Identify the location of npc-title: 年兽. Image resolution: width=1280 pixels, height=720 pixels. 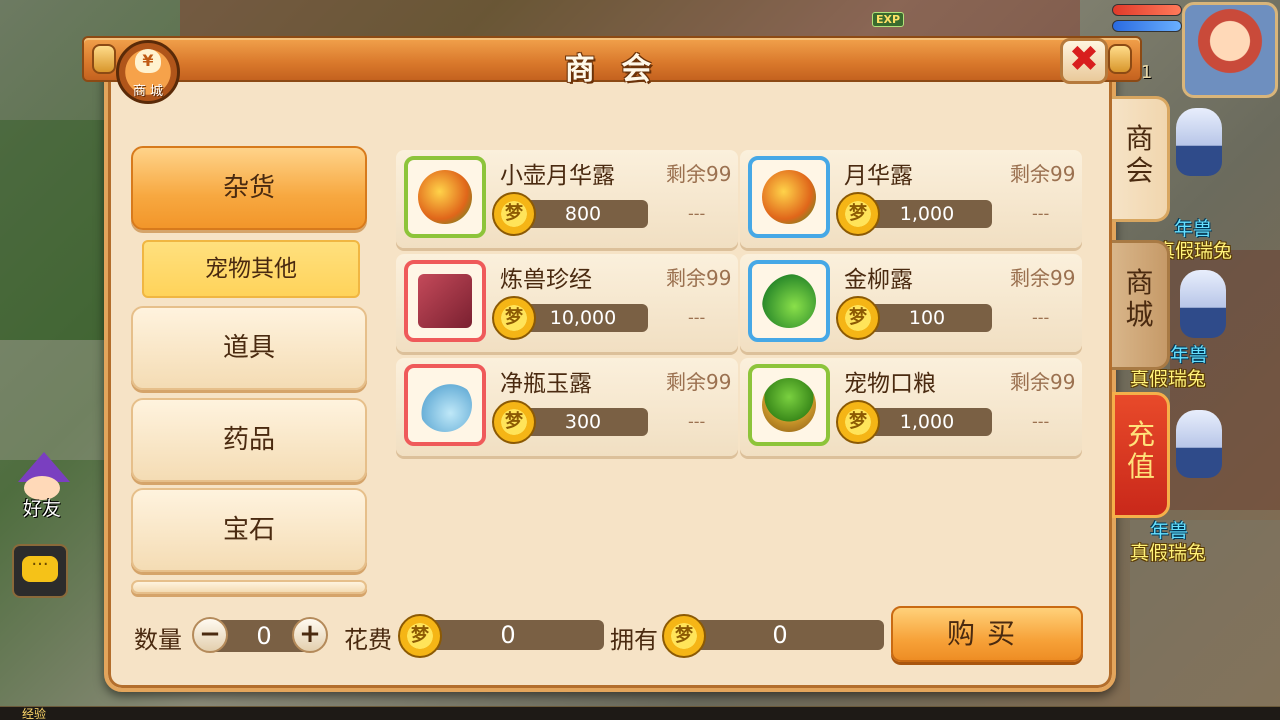
(1189, 355).